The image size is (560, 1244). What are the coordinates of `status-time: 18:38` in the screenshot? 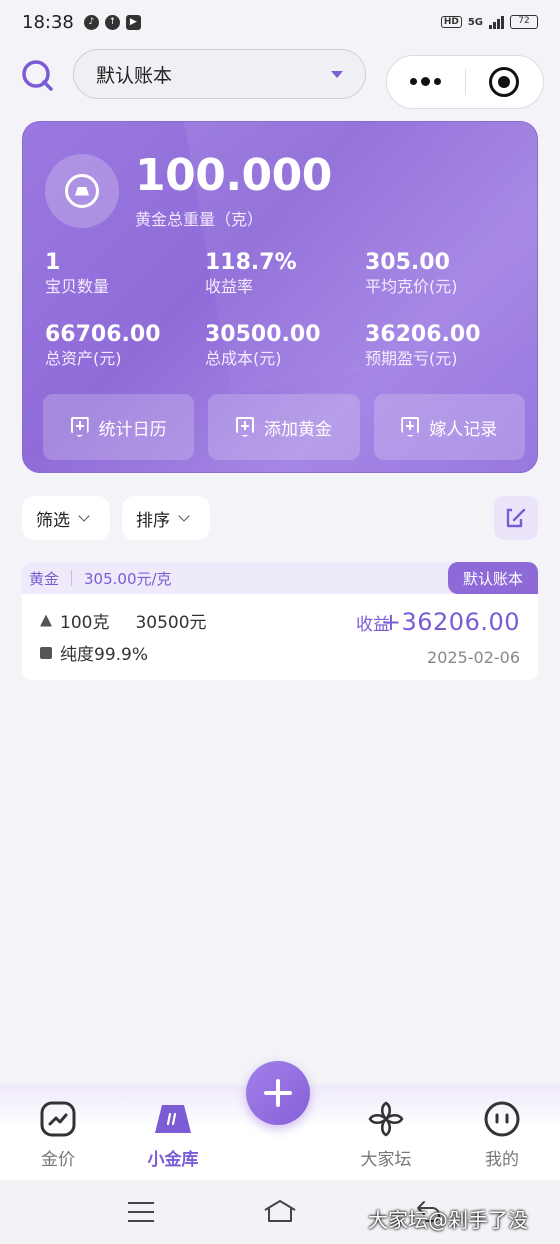 It's located at (48, 22).